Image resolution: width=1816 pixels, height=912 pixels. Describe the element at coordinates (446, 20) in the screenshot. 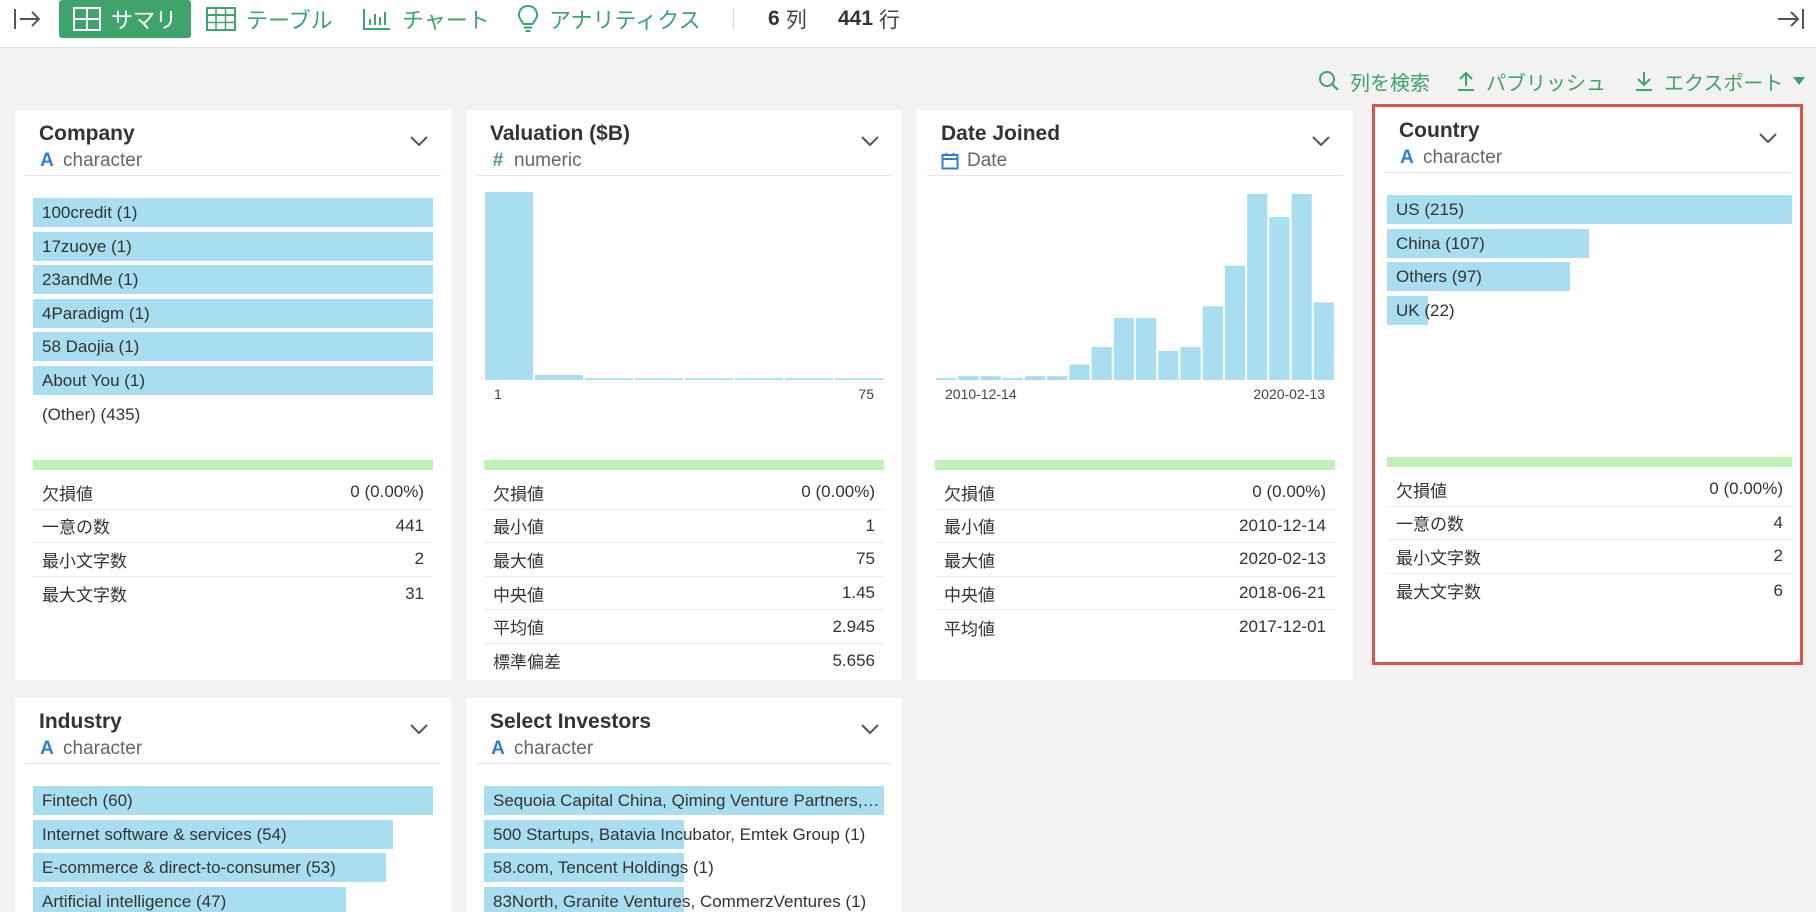

I see `tab-chart-label: チャート` at that location.